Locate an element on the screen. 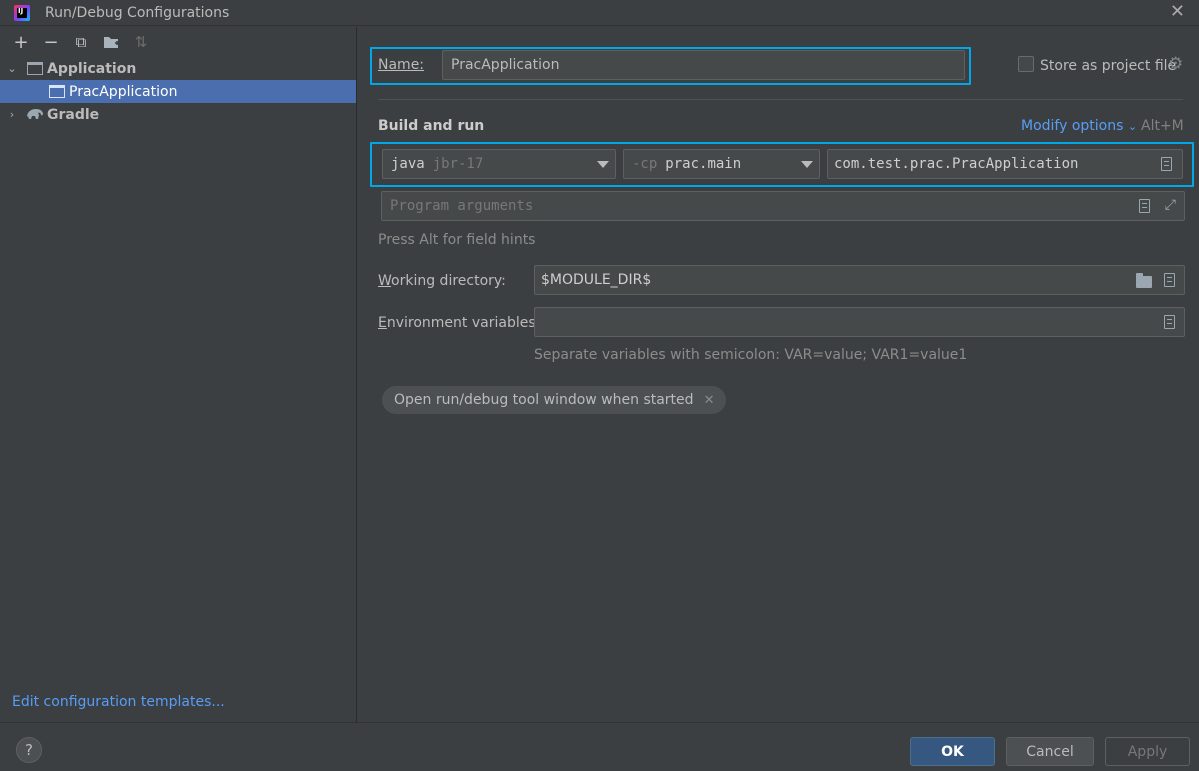 This screenshot has width=1199, height=771. folder-open-icon is located at coordinates (1144, 280).